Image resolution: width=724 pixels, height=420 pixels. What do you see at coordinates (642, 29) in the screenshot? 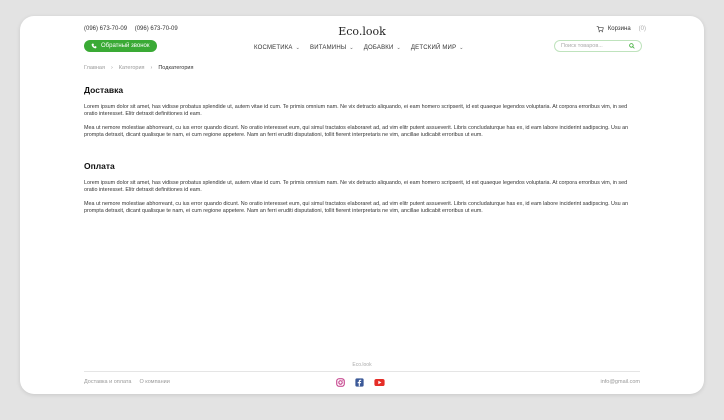
I see `cart-count: (0)` at bounding box center [642, 29].